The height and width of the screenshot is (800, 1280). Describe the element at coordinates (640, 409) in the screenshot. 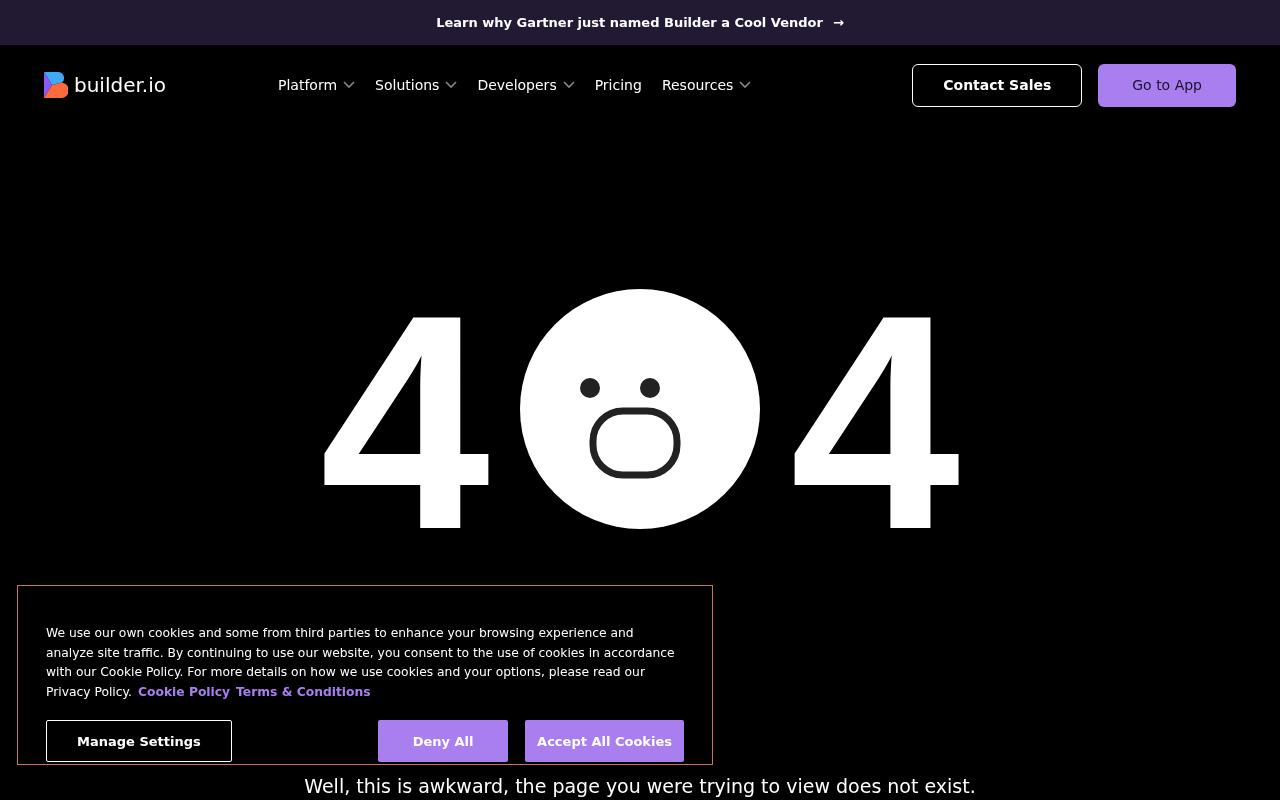

I see `surprised-face-icon` at that location.